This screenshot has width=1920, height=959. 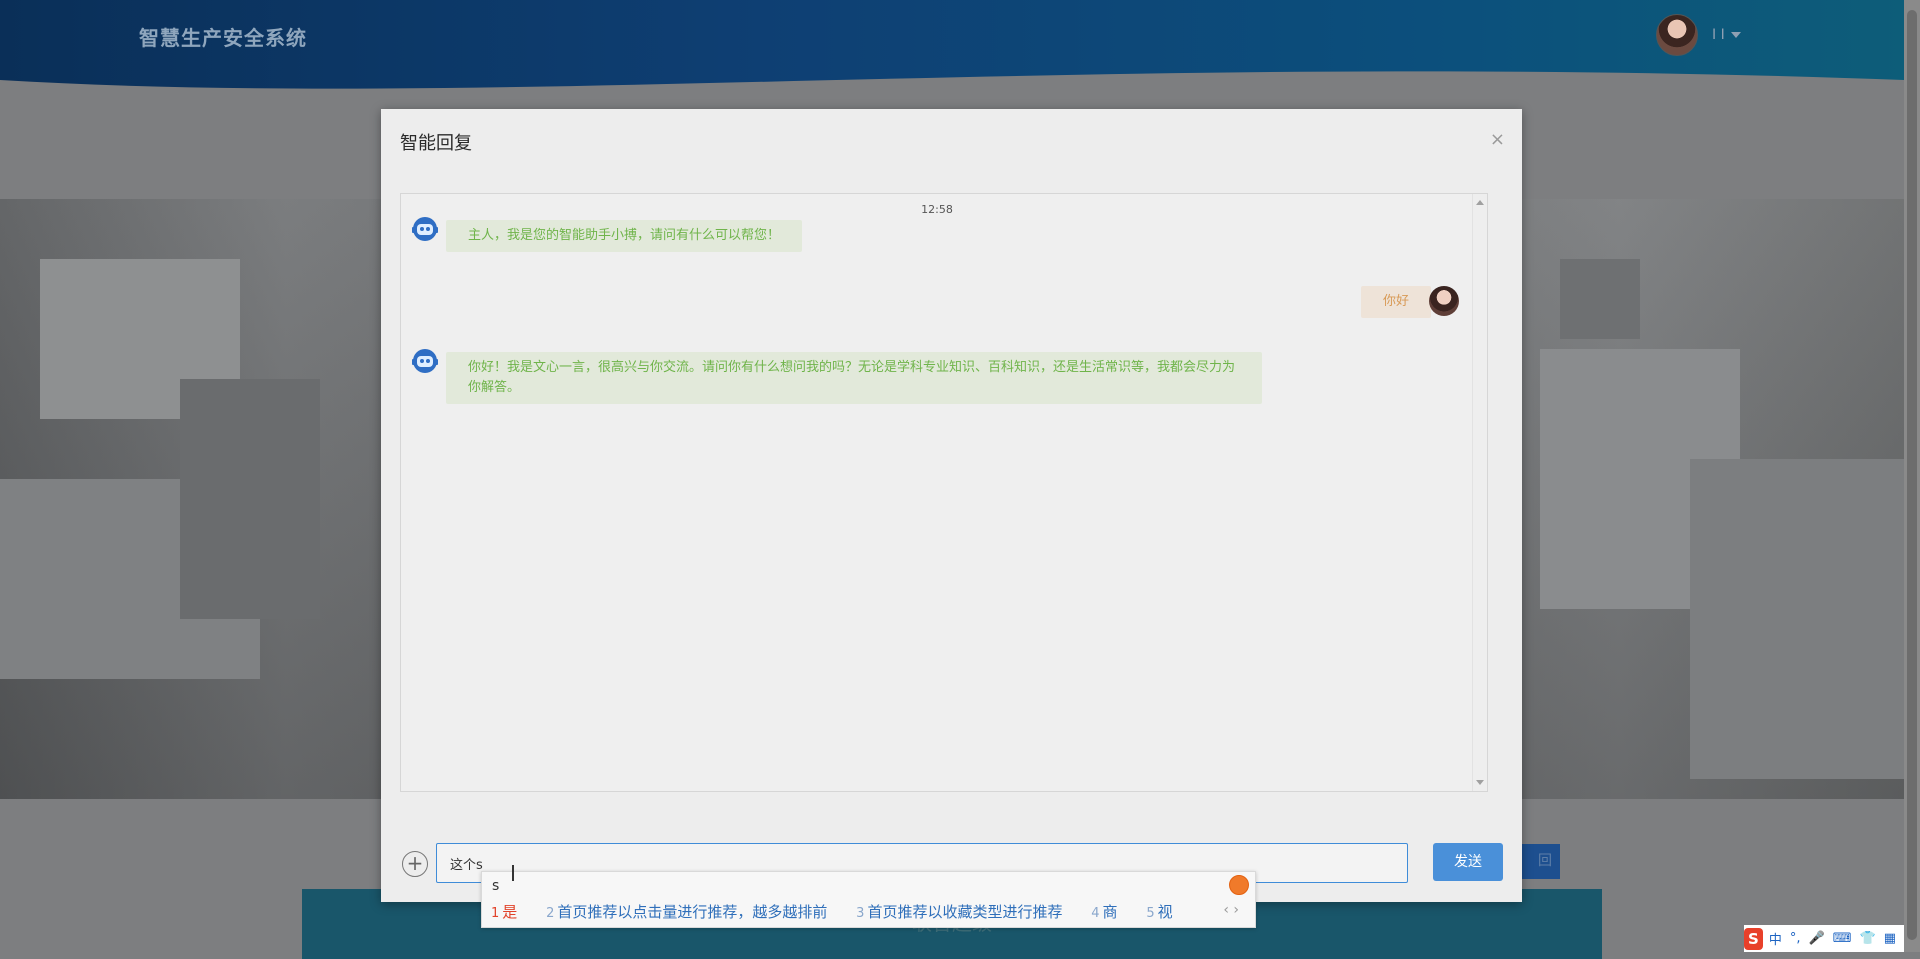 I want to click on ime-candidate: 4商, so click(x=1110, y=912).